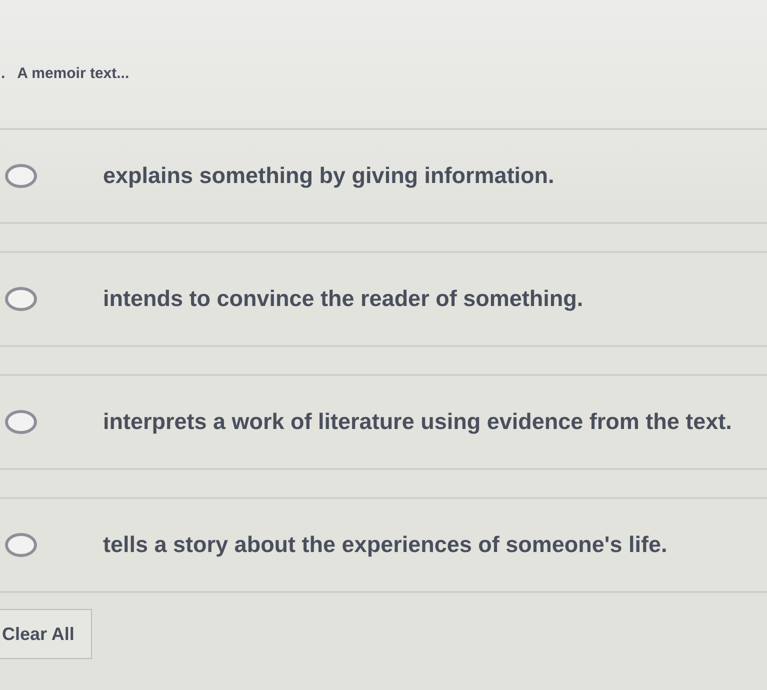  I want to click on question-number: ., so click(3, 74).